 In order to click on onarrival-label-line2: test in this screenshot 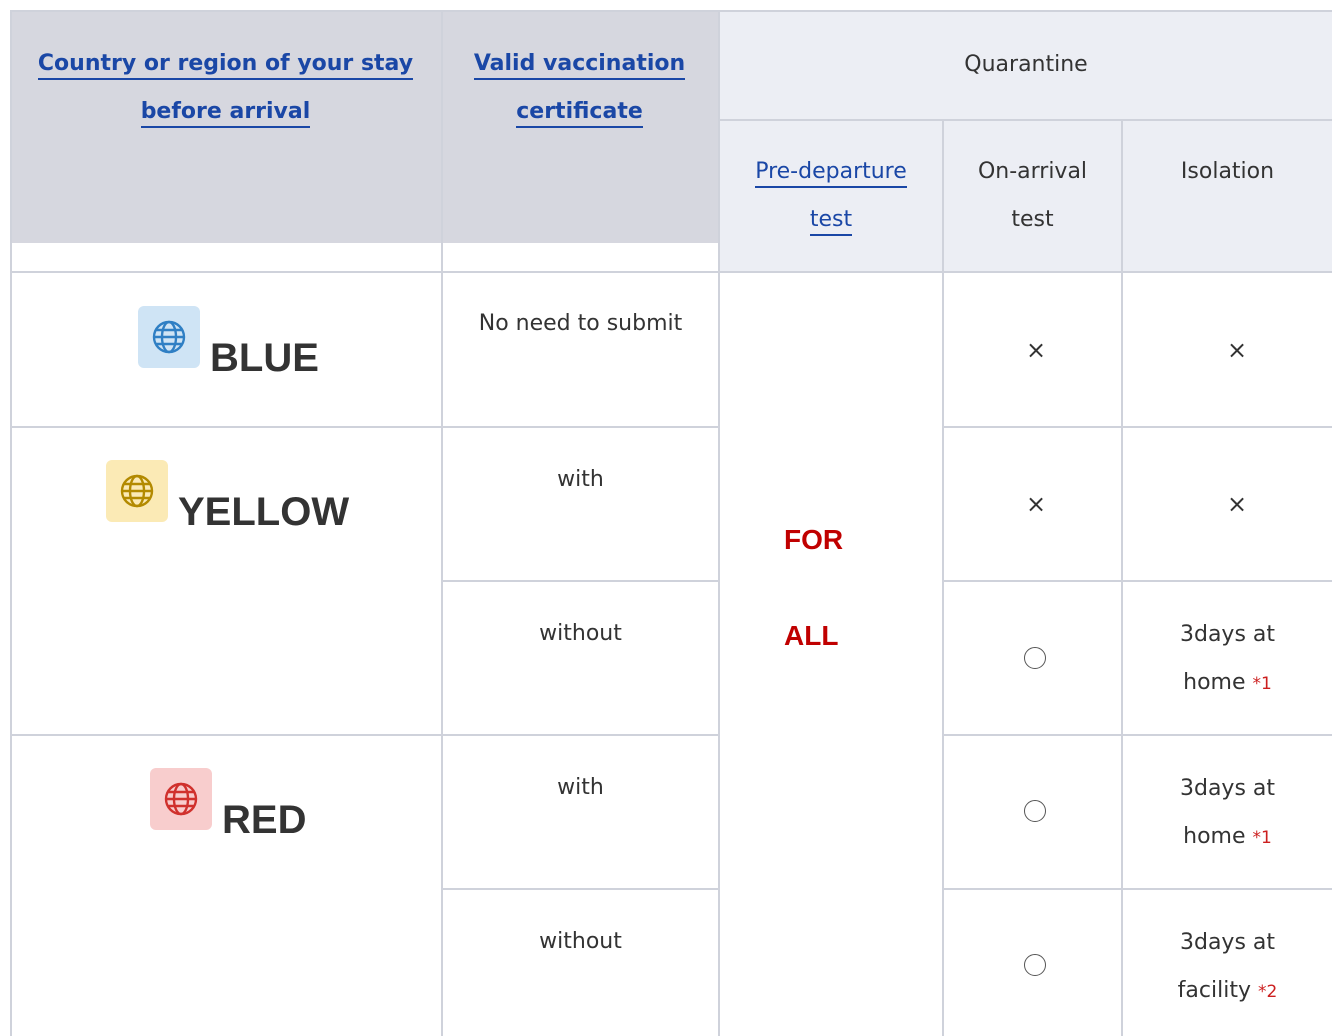, I will do `click(1032, 219)`.